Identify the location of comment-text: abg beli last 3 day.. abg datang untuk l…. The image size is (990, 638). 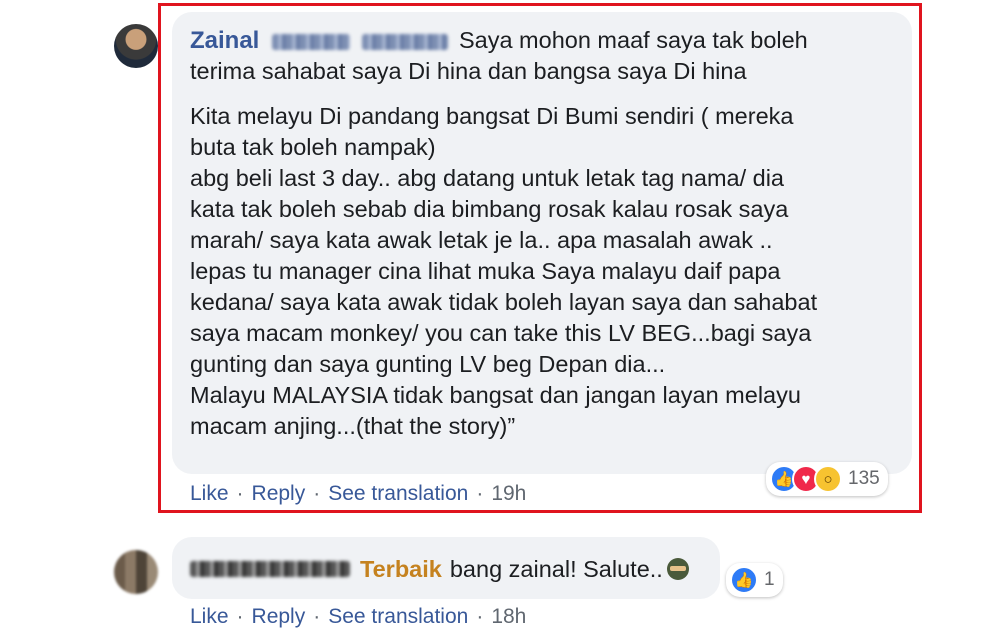
(487, 178).